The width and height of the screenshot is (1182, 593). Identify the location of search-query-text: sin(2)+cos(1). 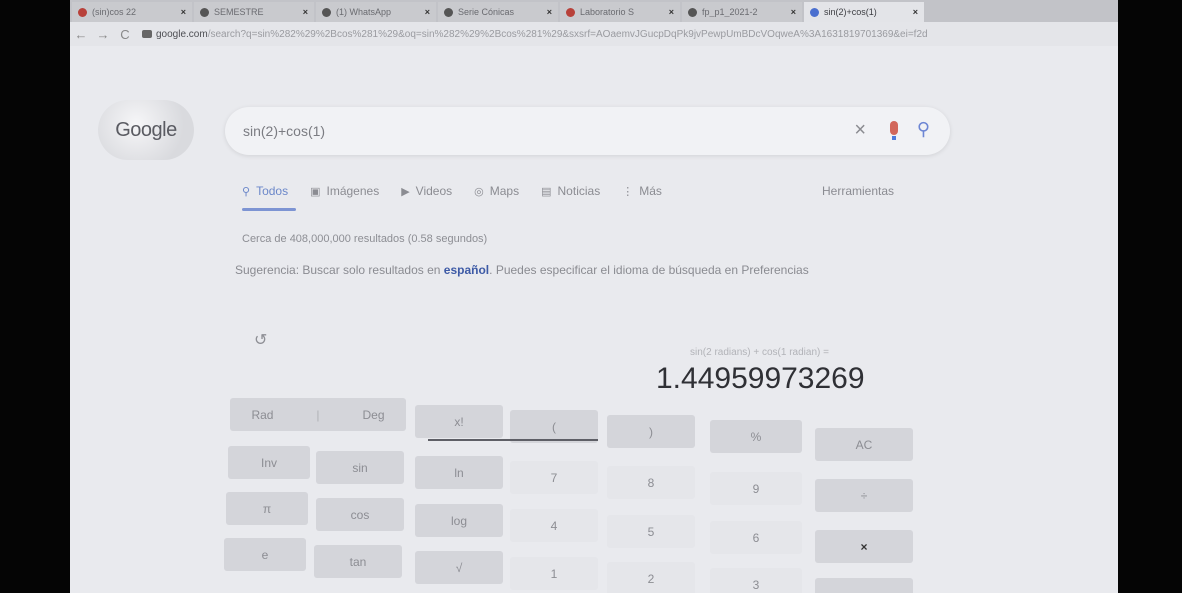
(284, 131).